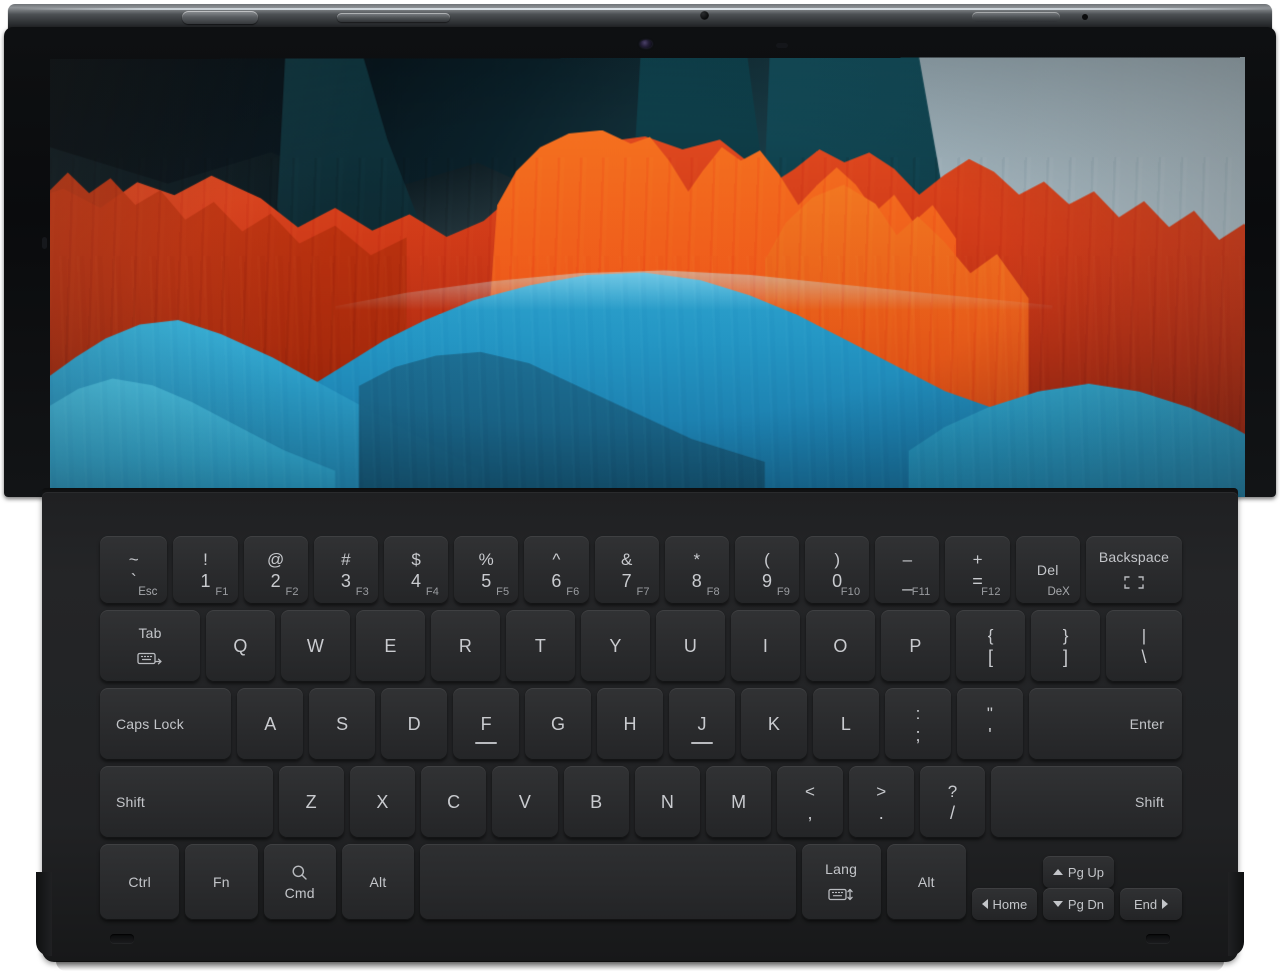  Describe the element at coordinates (1078, 904) in the screenshot. I see `key-page-down: Pg Dn` at that location.